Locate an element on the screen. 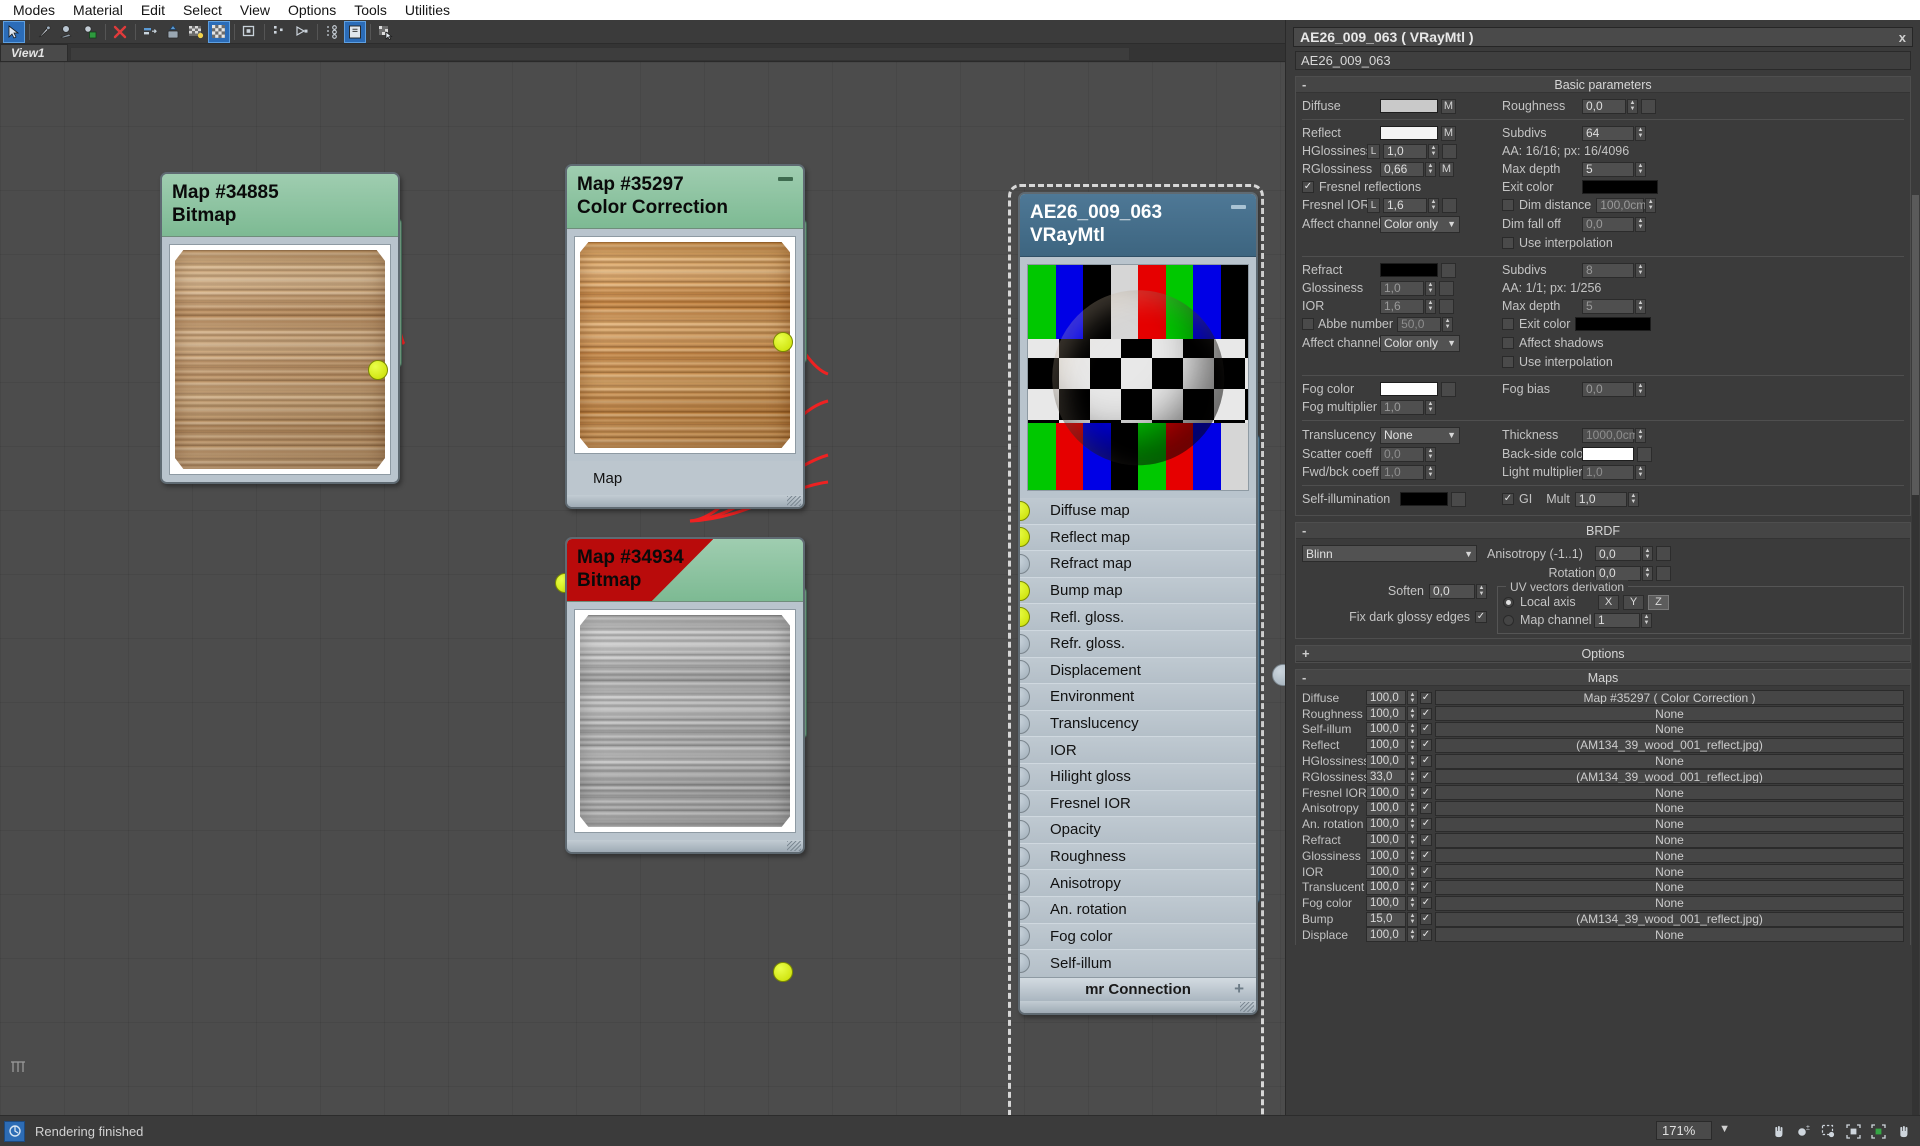  scatter-coeff-input: 0,0 is located at coordinates (1402, 454).